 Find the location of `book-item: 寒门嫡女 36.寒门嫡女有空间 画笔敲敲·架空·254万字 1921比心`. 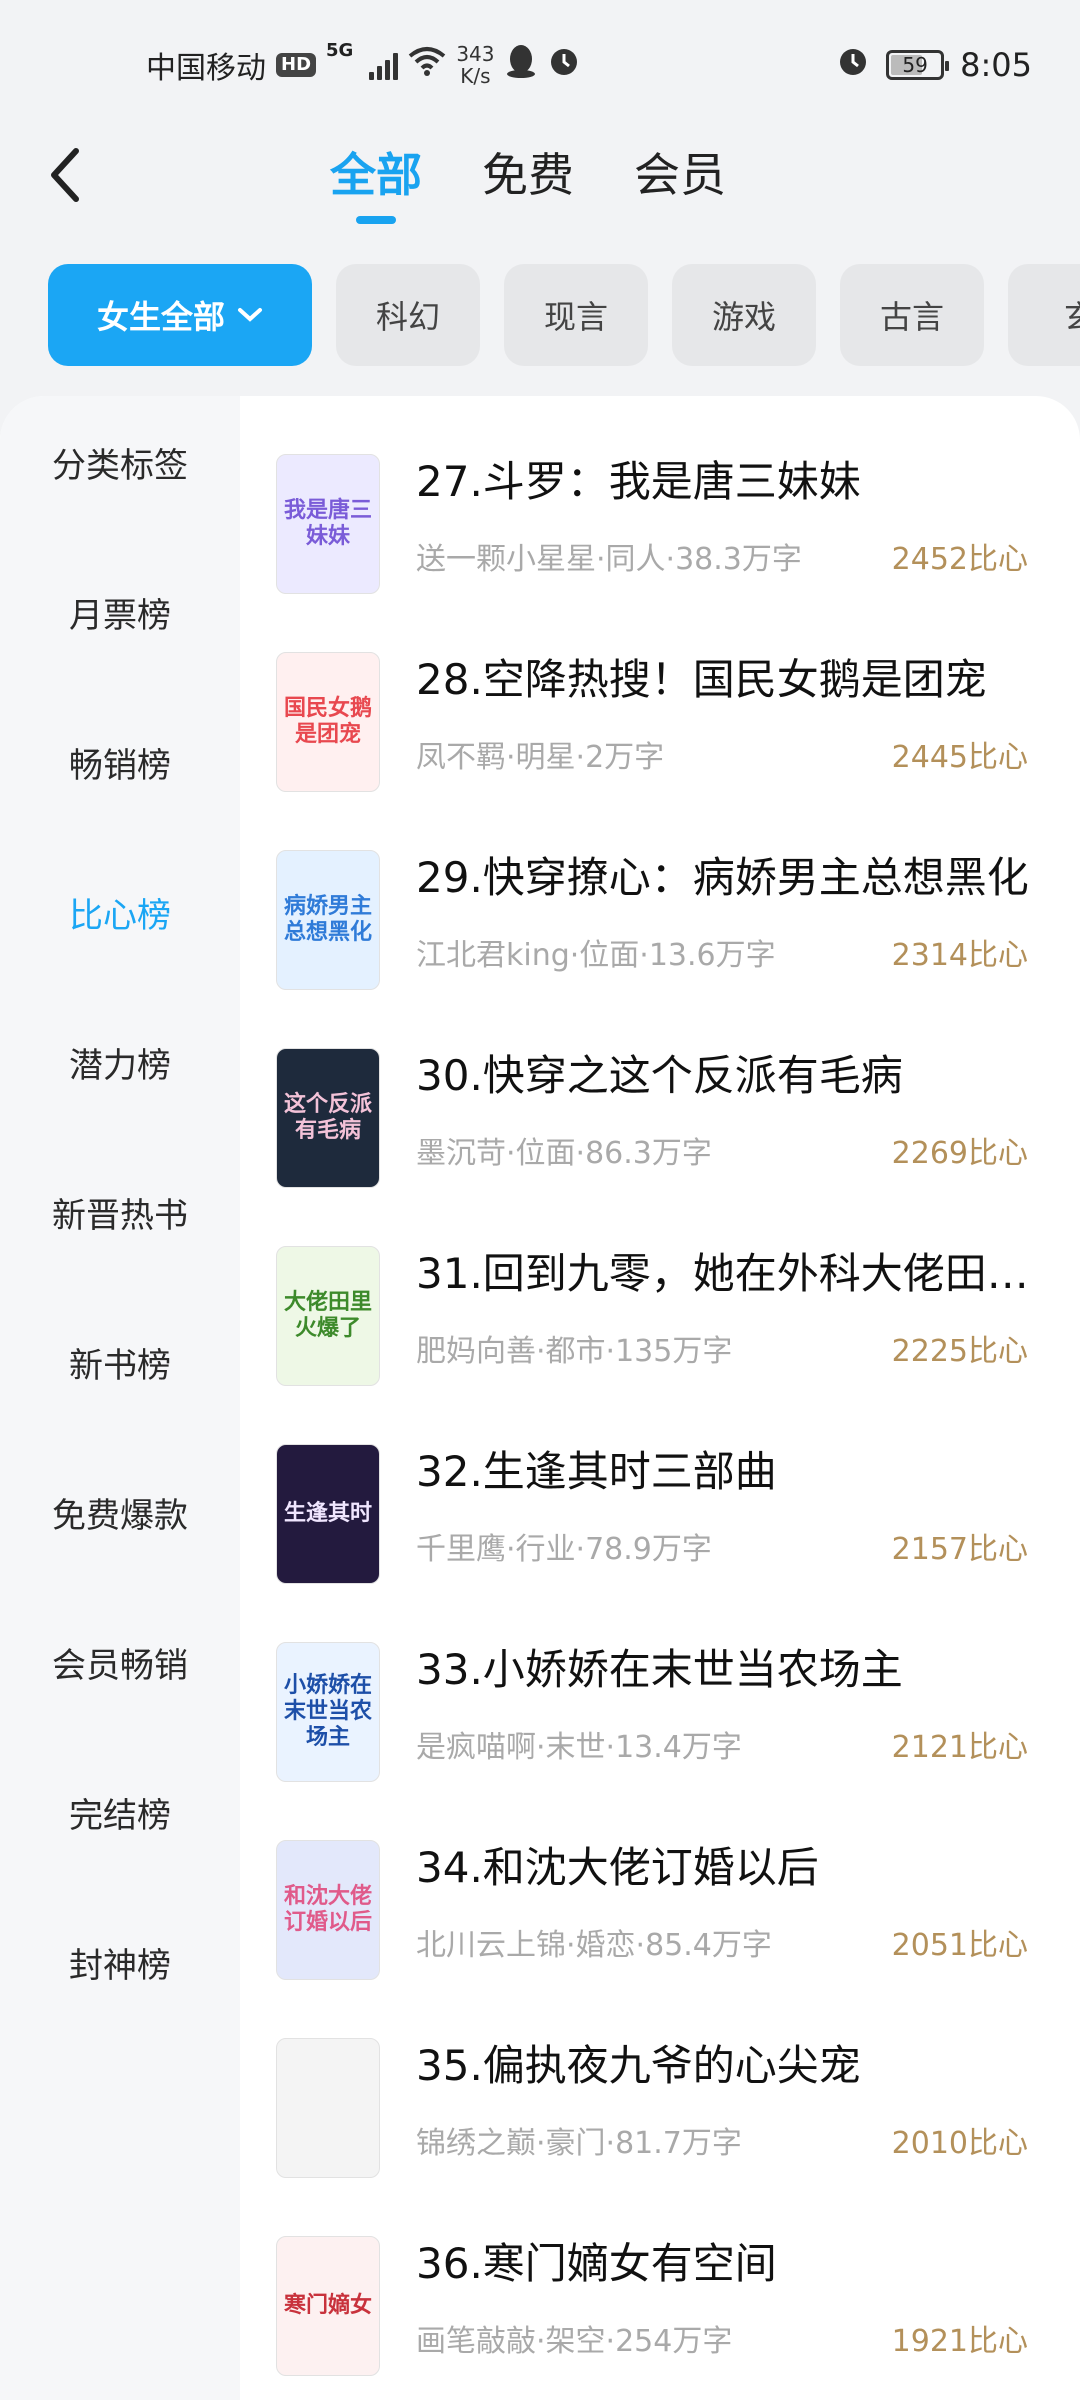

book-item: 寒门嫡女 36.寒门嫡女有空间 画笔敲敲·架空·254万字 1921比心 is located at coordinates (660, 2298).